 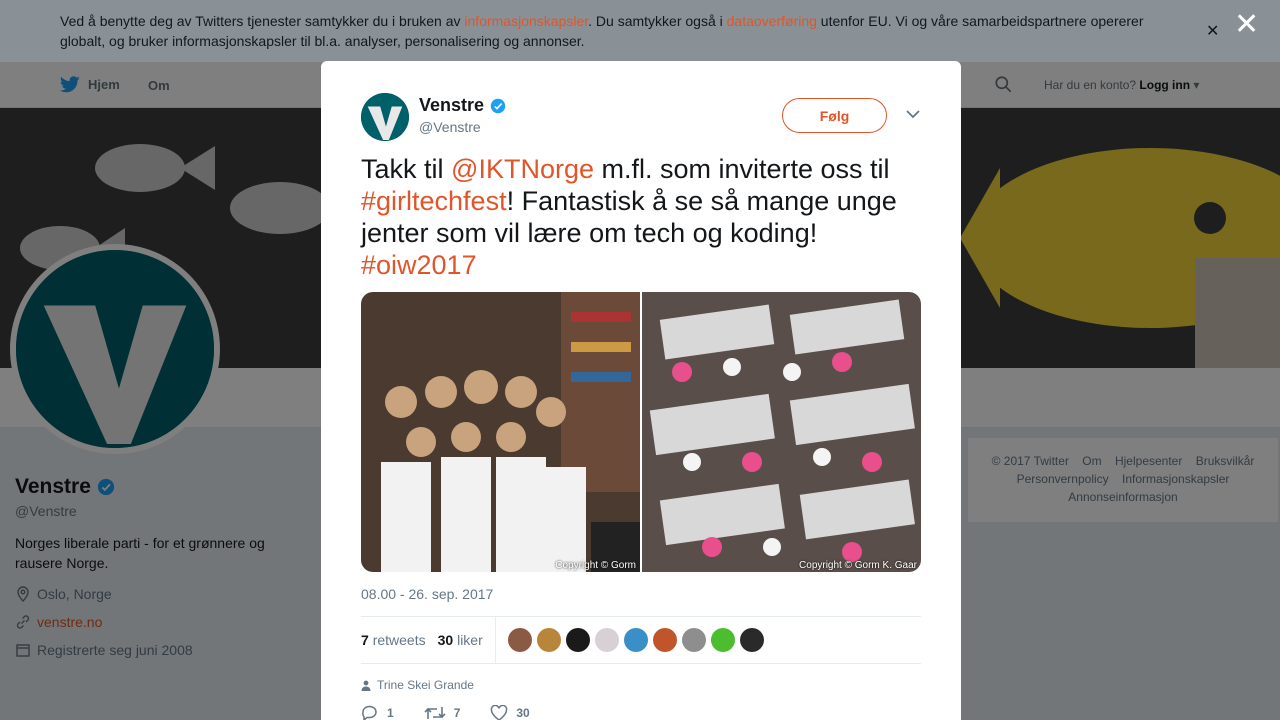 What do you see at coordinates (419, 265) in the screenshot?
I see `hashtag-link: #oiw2017` at bounding box center [419, 265].